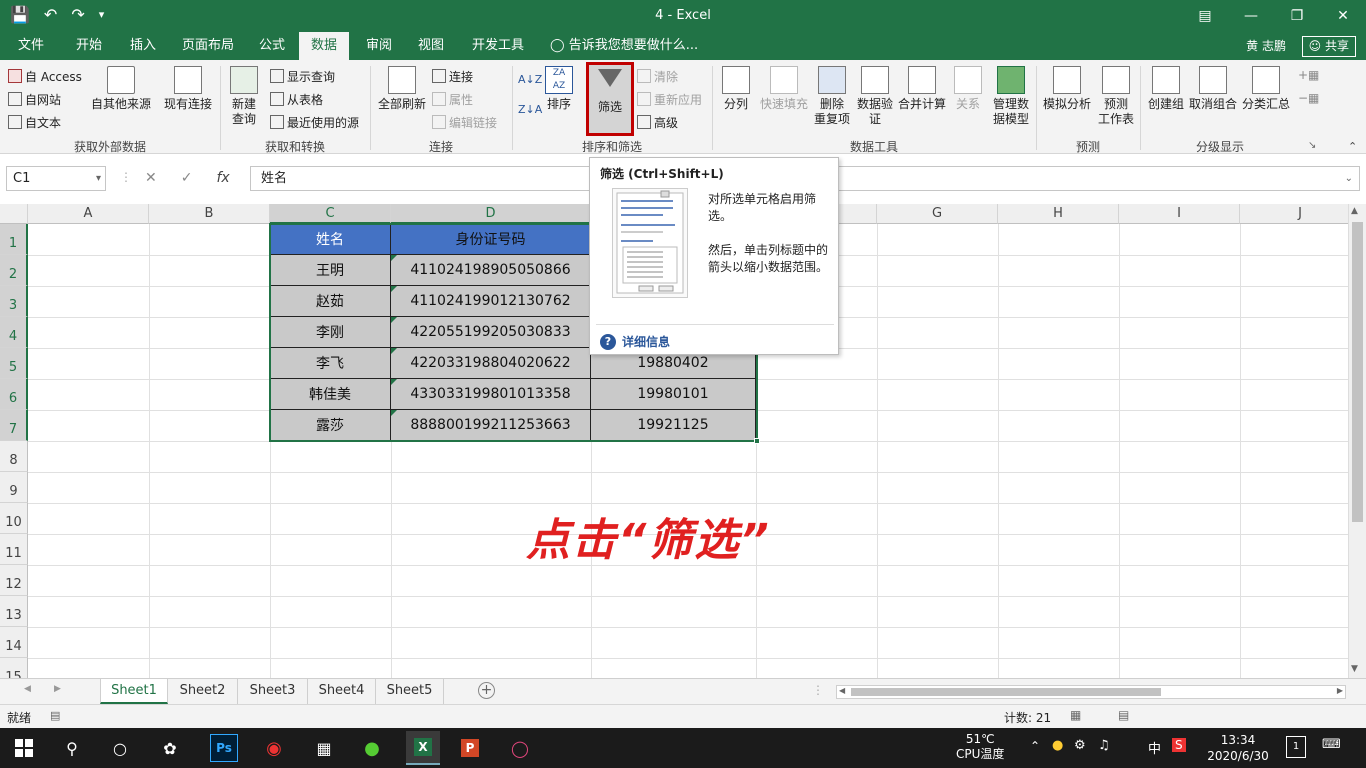 The height and width of the screenshot is (768, 1366). Describe the element at coordinates (784, 89) in the screenshot. I see `flash-fill-button: 快速填充` at that location.